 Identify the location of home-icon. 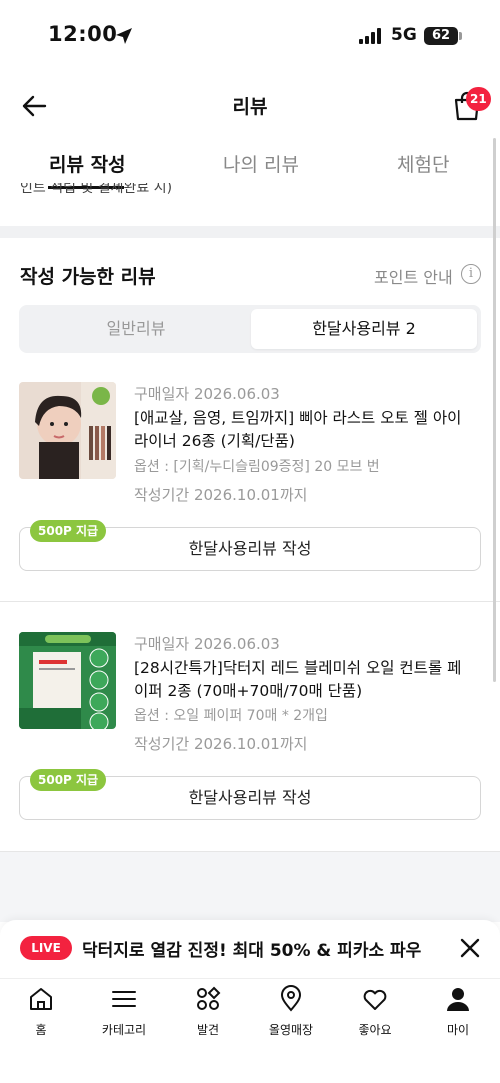
(41, 999).